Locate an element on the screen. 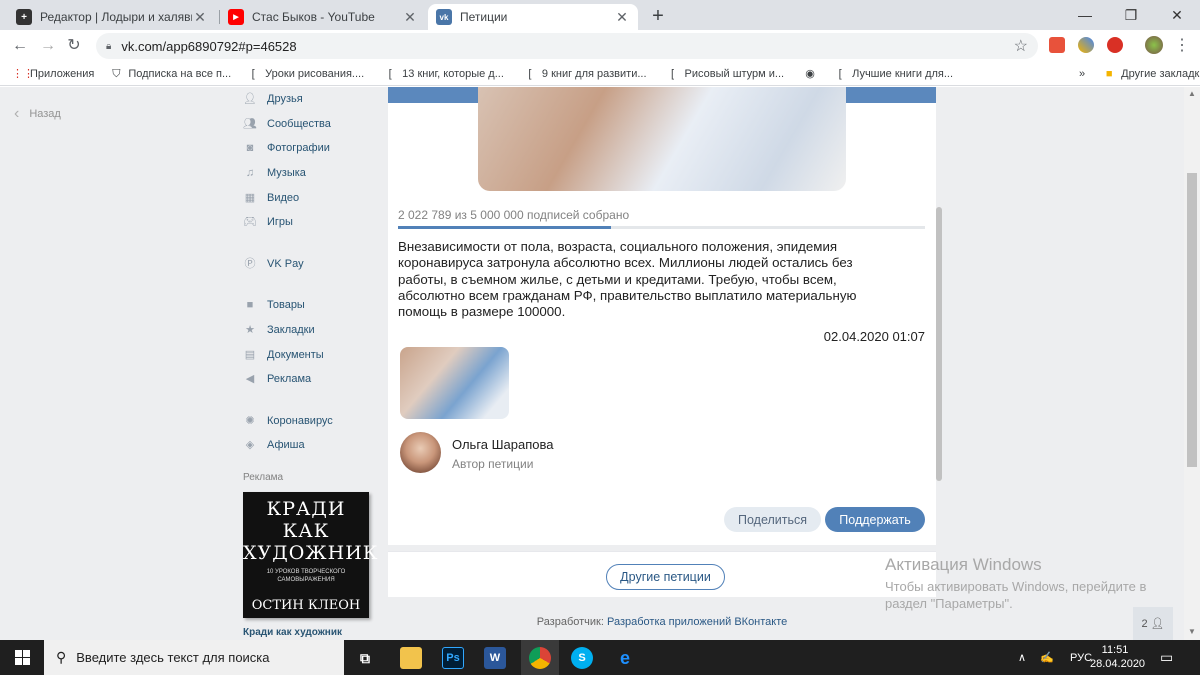  task-view-icon: ⧉ is located at coordinates (365, 658).